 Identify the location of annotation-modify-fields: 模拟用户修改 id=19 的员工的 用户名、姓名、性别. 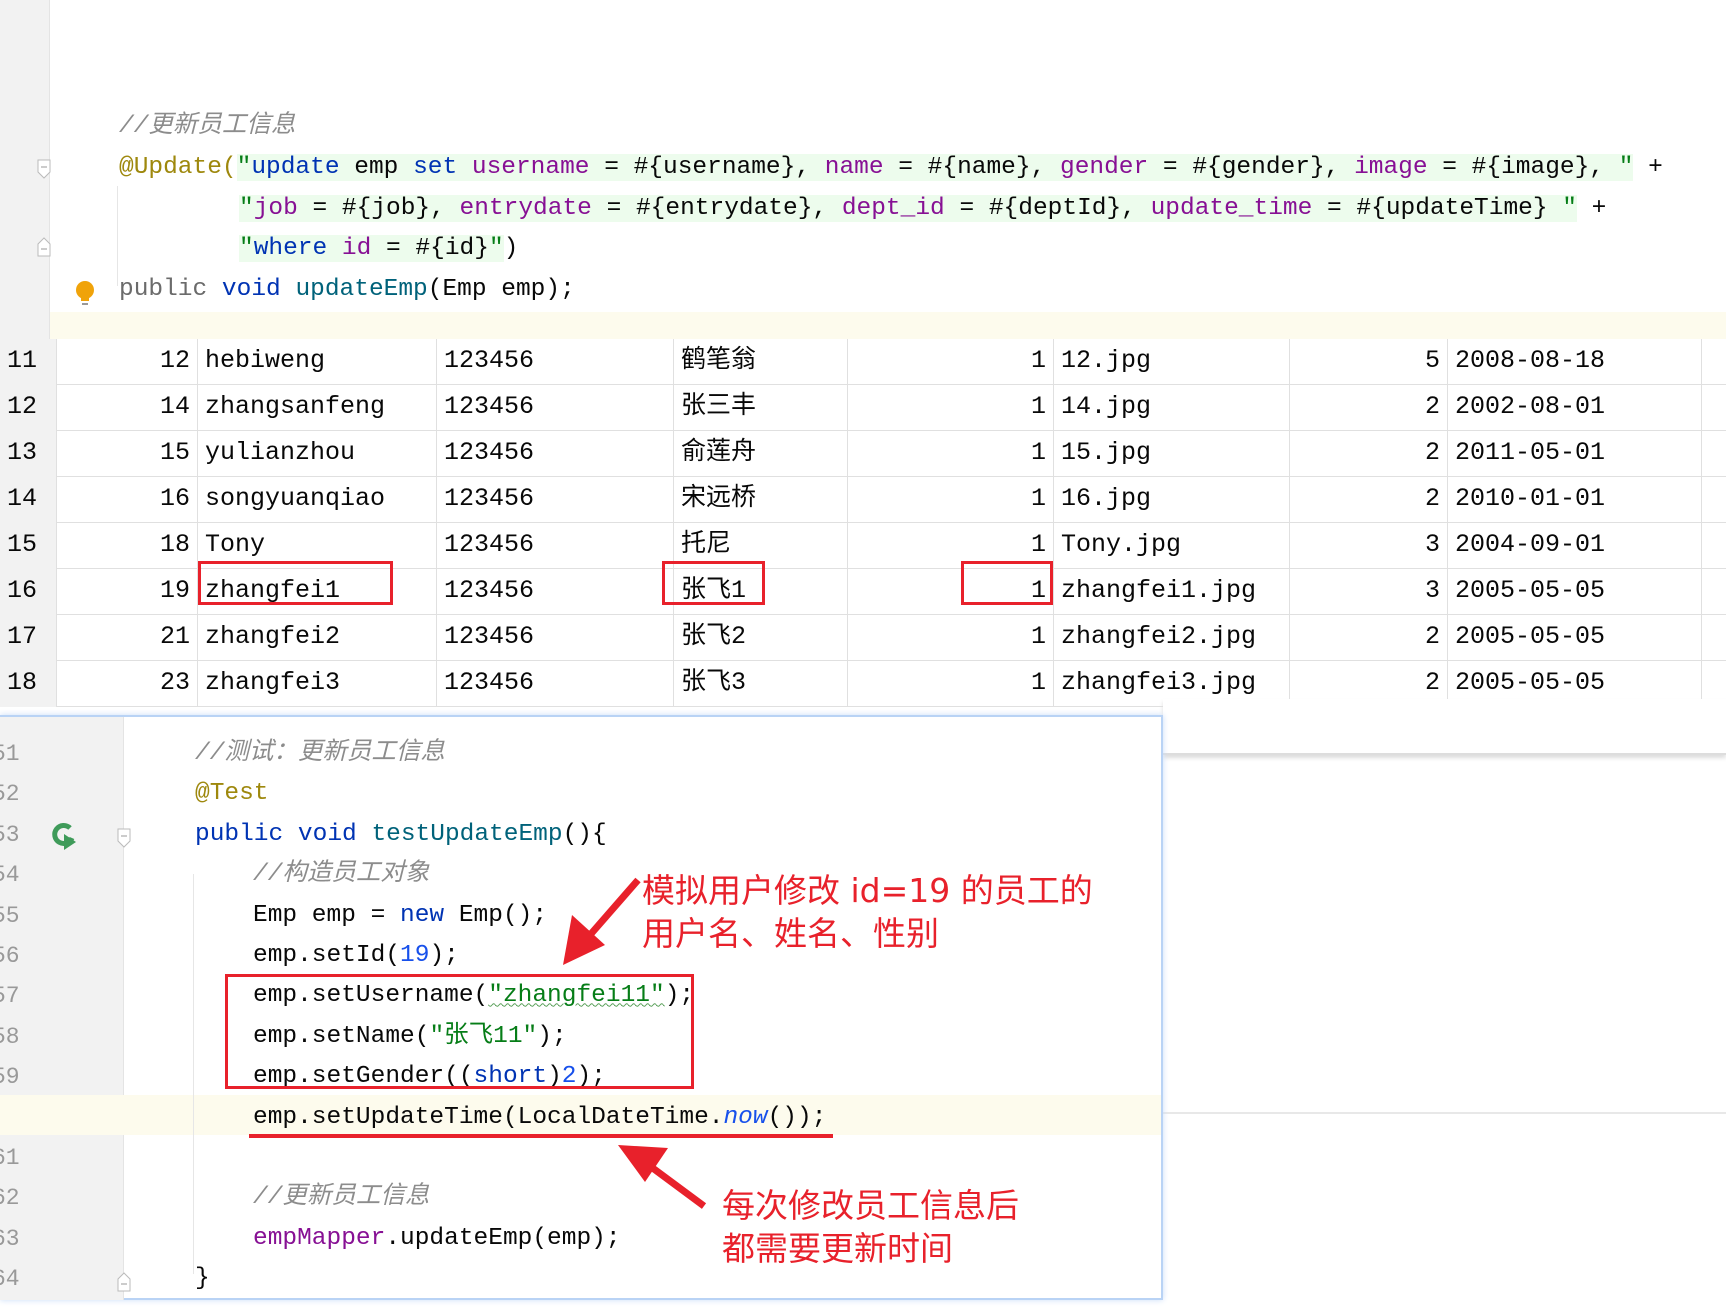
(867, 912).